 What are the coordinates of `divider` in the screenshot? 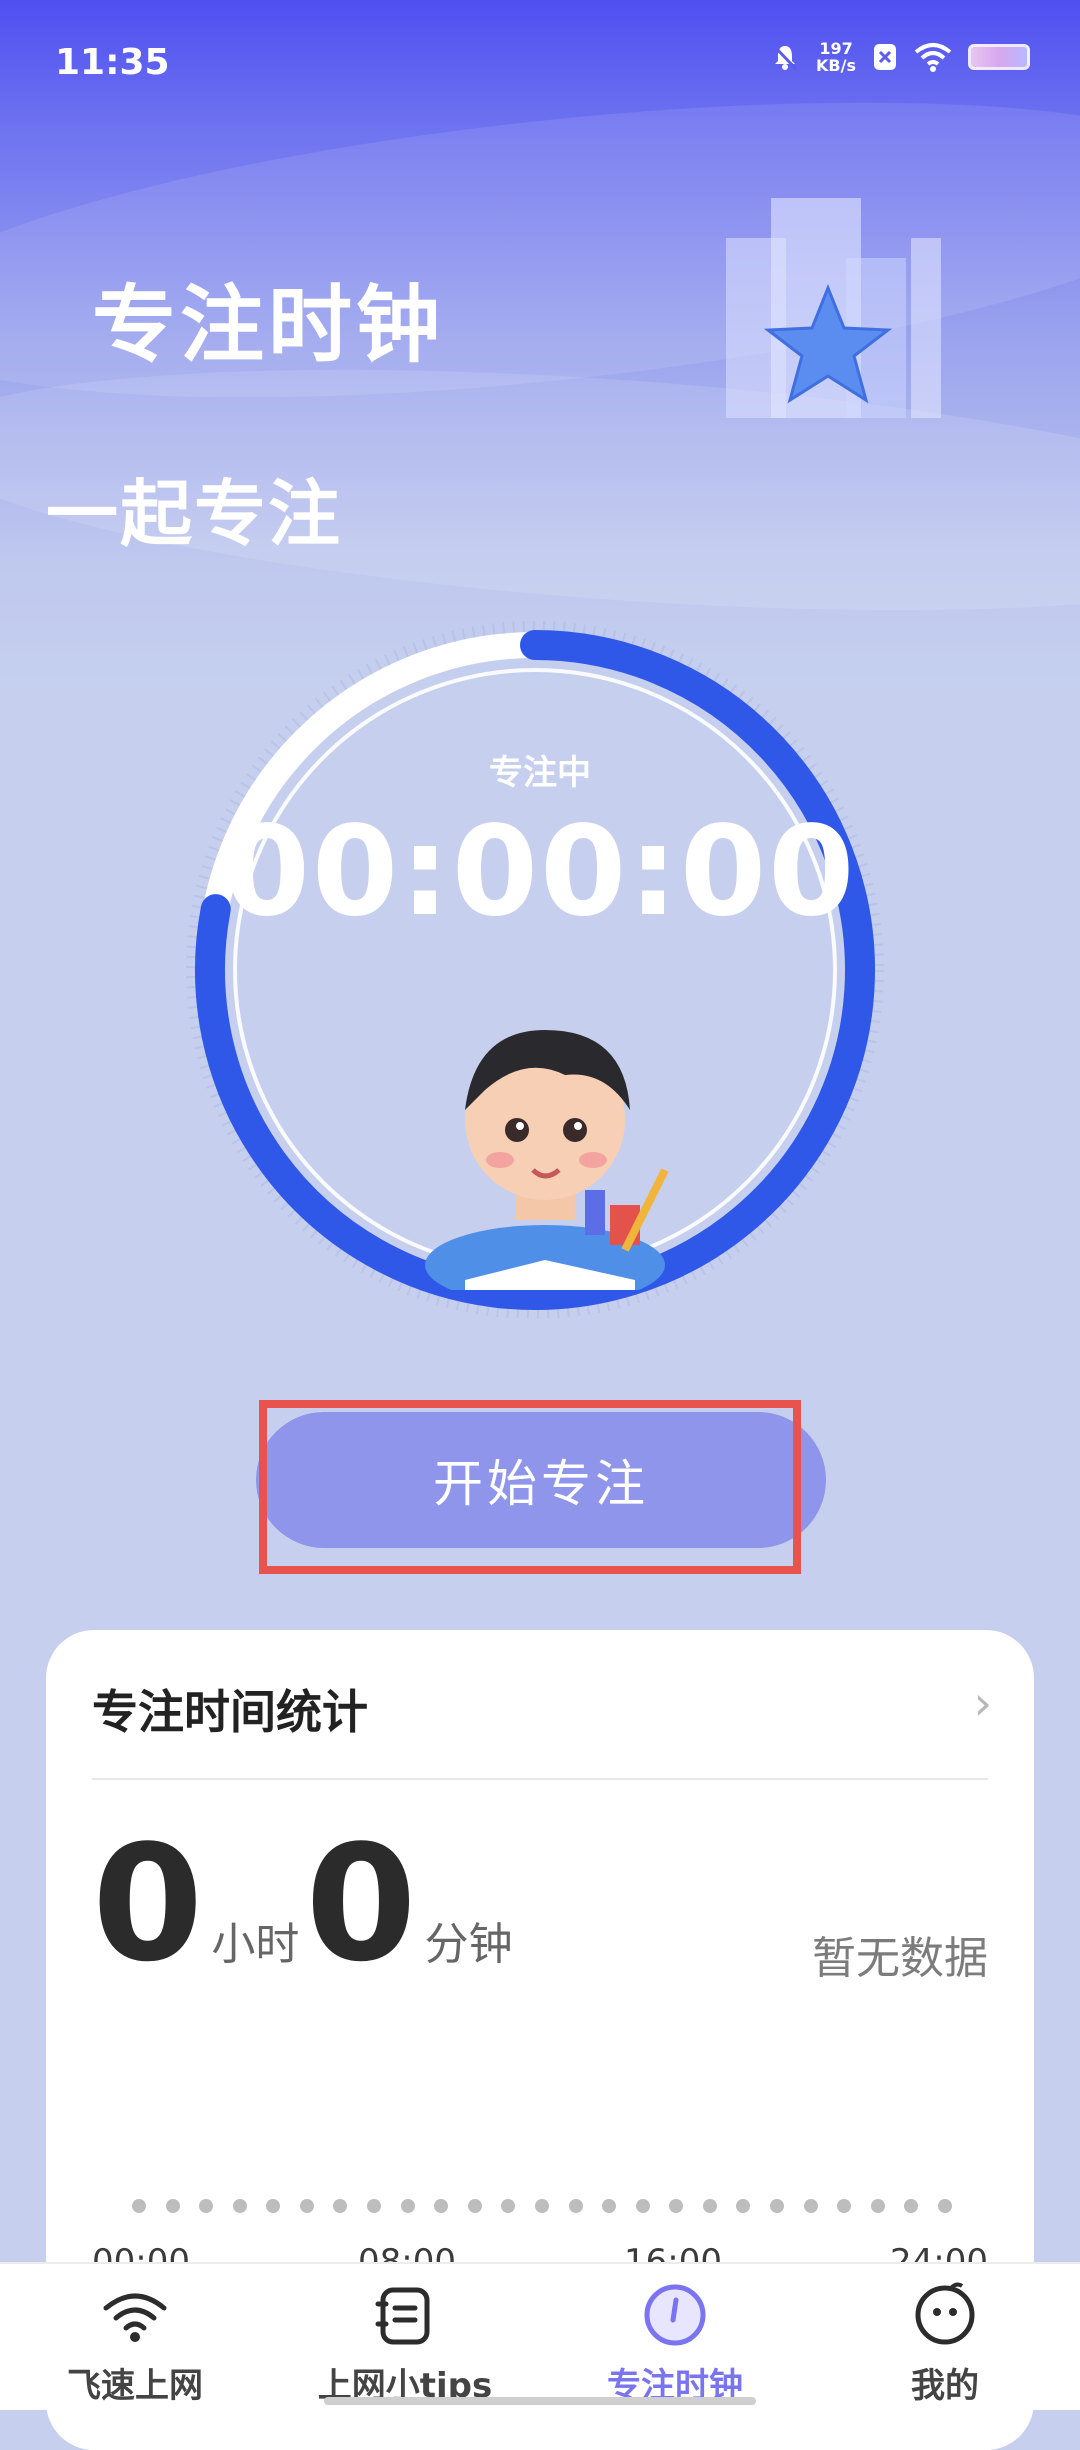 It's located at (540, 1779).